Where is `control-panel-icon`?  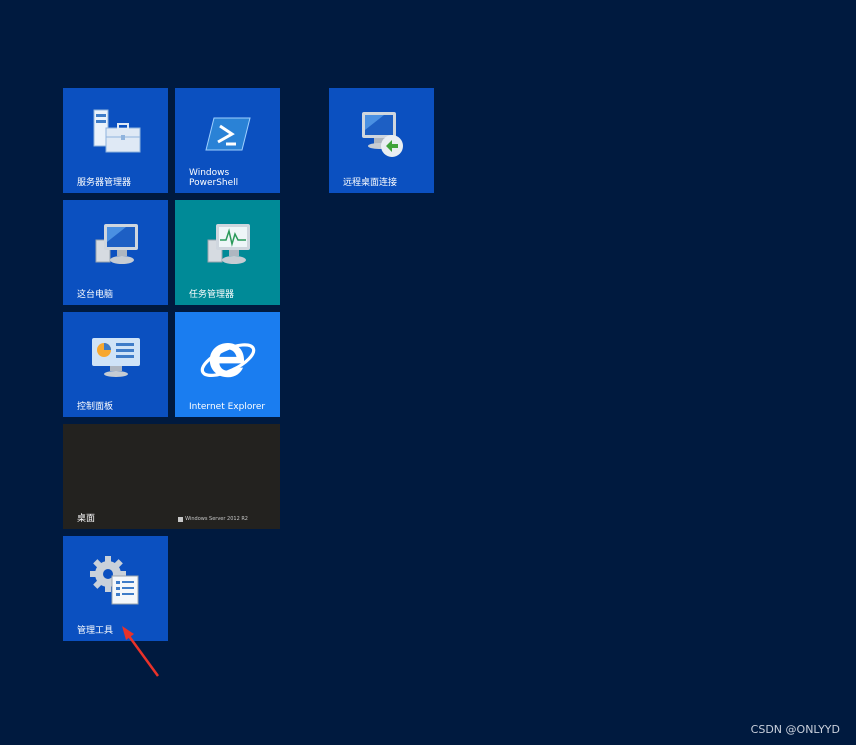 control-panel-icon is located at coordinates (115, 357).